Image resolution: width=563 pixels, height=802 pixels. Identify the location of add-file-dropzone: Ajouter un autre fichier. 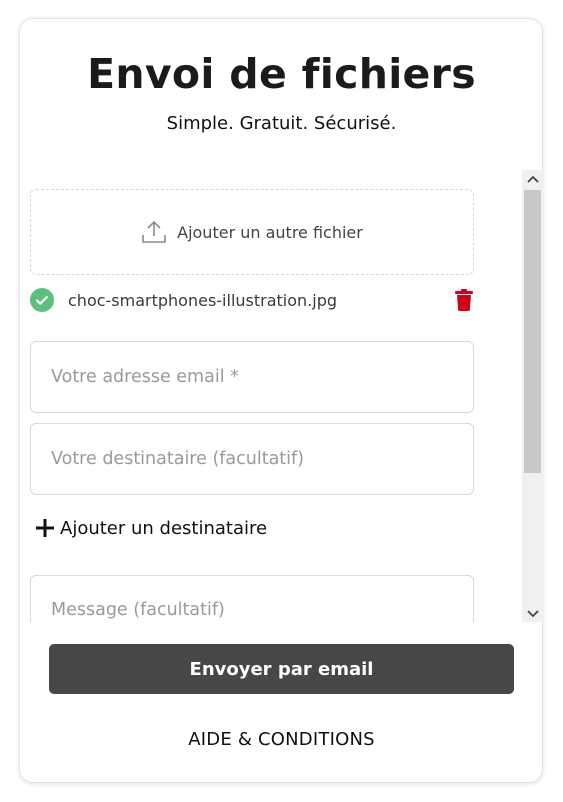
(252, 232).